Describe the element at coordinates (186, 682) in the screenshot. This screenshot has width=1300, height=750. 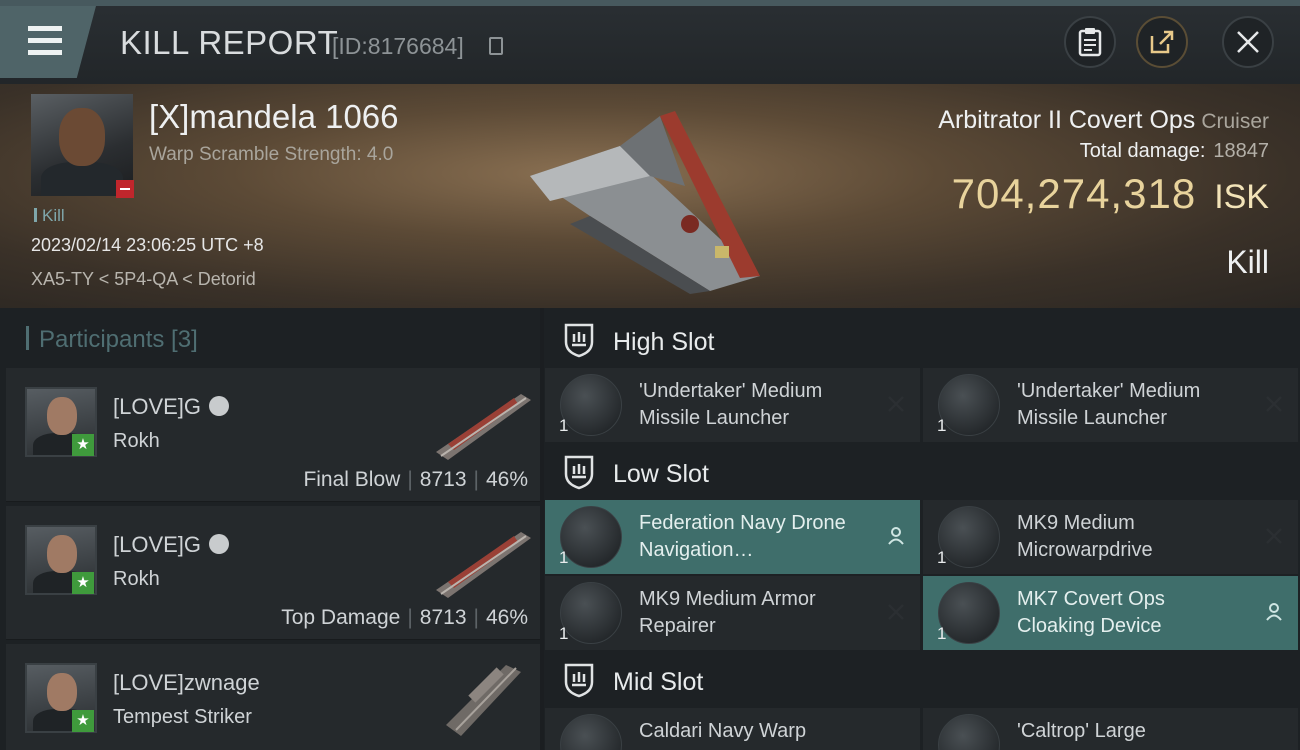
I see `participant-name: [LOVE]zwnage` at that location.